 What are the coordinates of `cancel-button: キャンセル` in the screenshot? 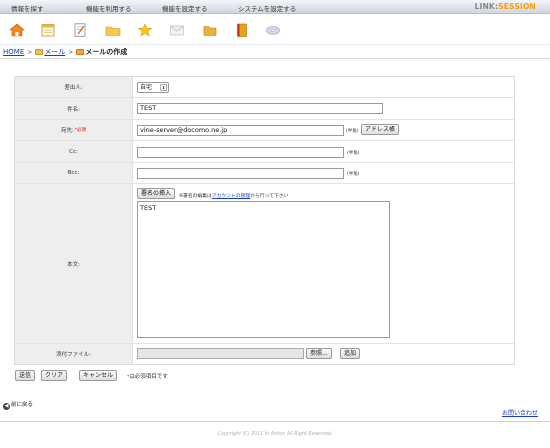 It's located at (98, 375).